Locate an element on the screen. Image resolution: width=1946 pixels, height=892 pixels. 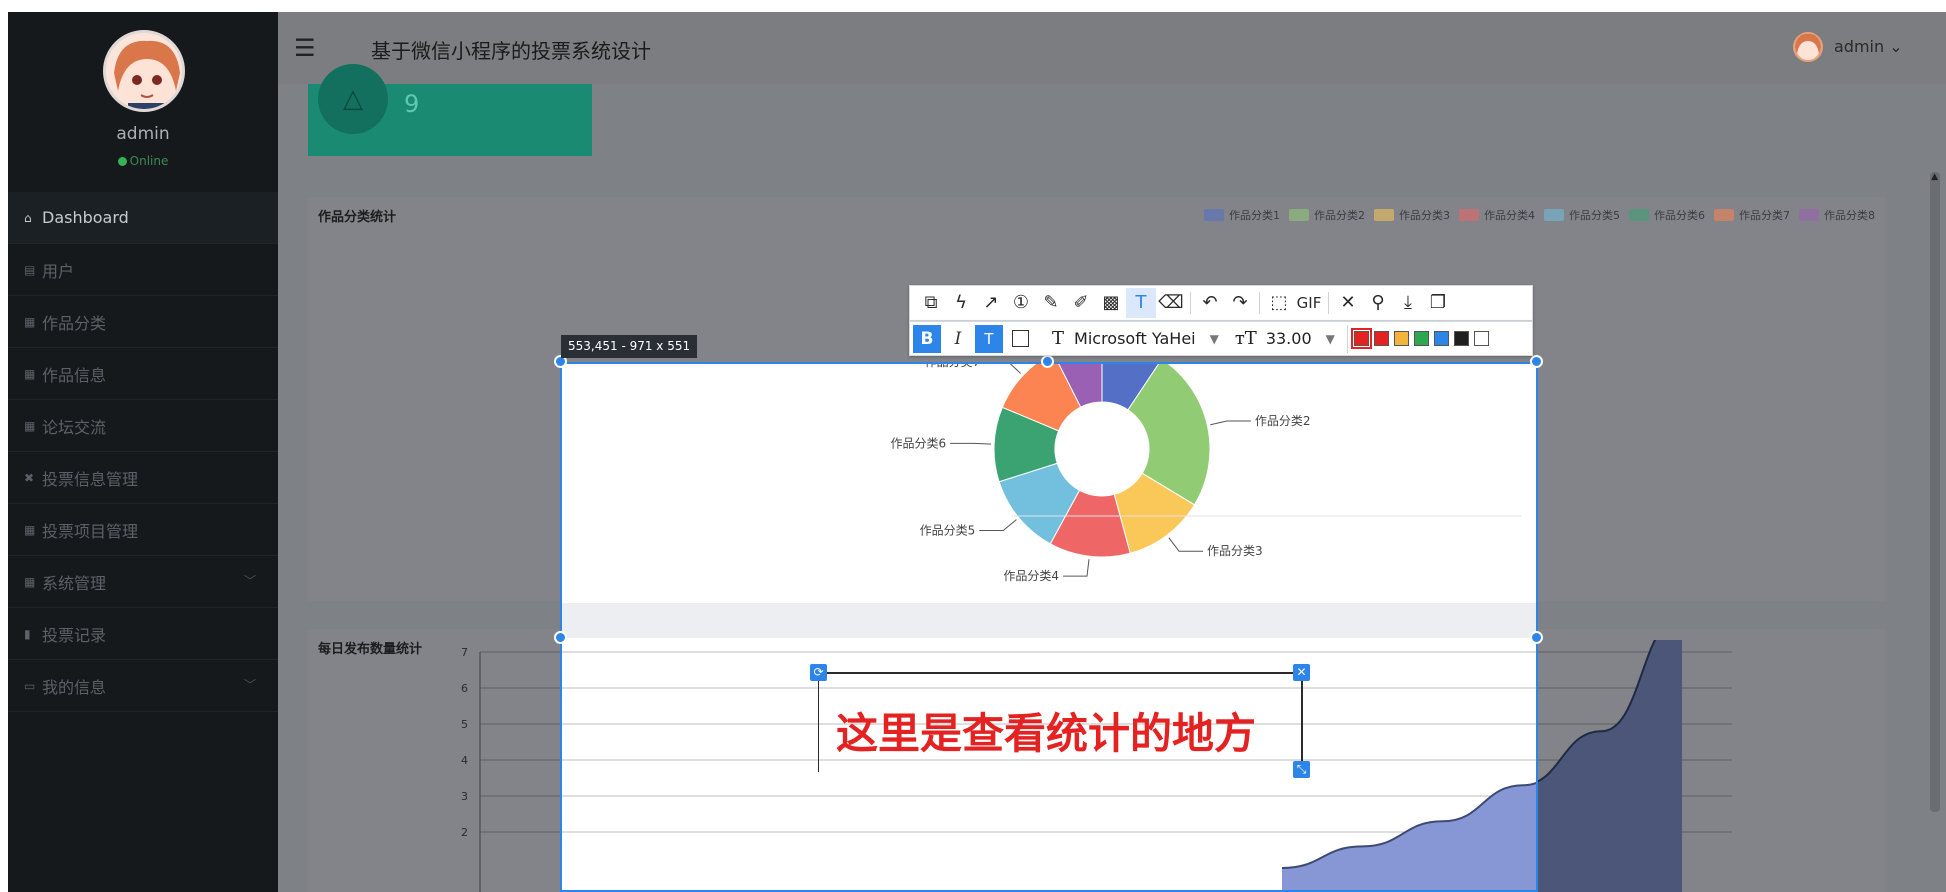
avatar-icon is located at coordinates (147, 74).